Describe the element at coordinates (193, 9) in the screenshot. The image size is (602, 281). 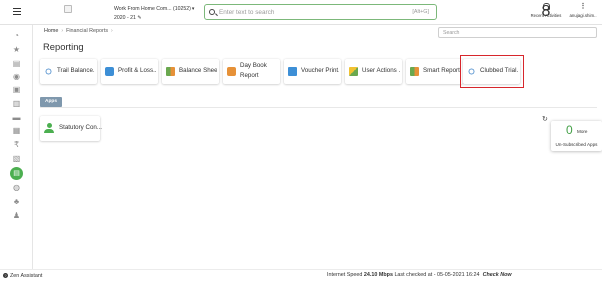
I see `chevron-down-icon: ▾` at that location.